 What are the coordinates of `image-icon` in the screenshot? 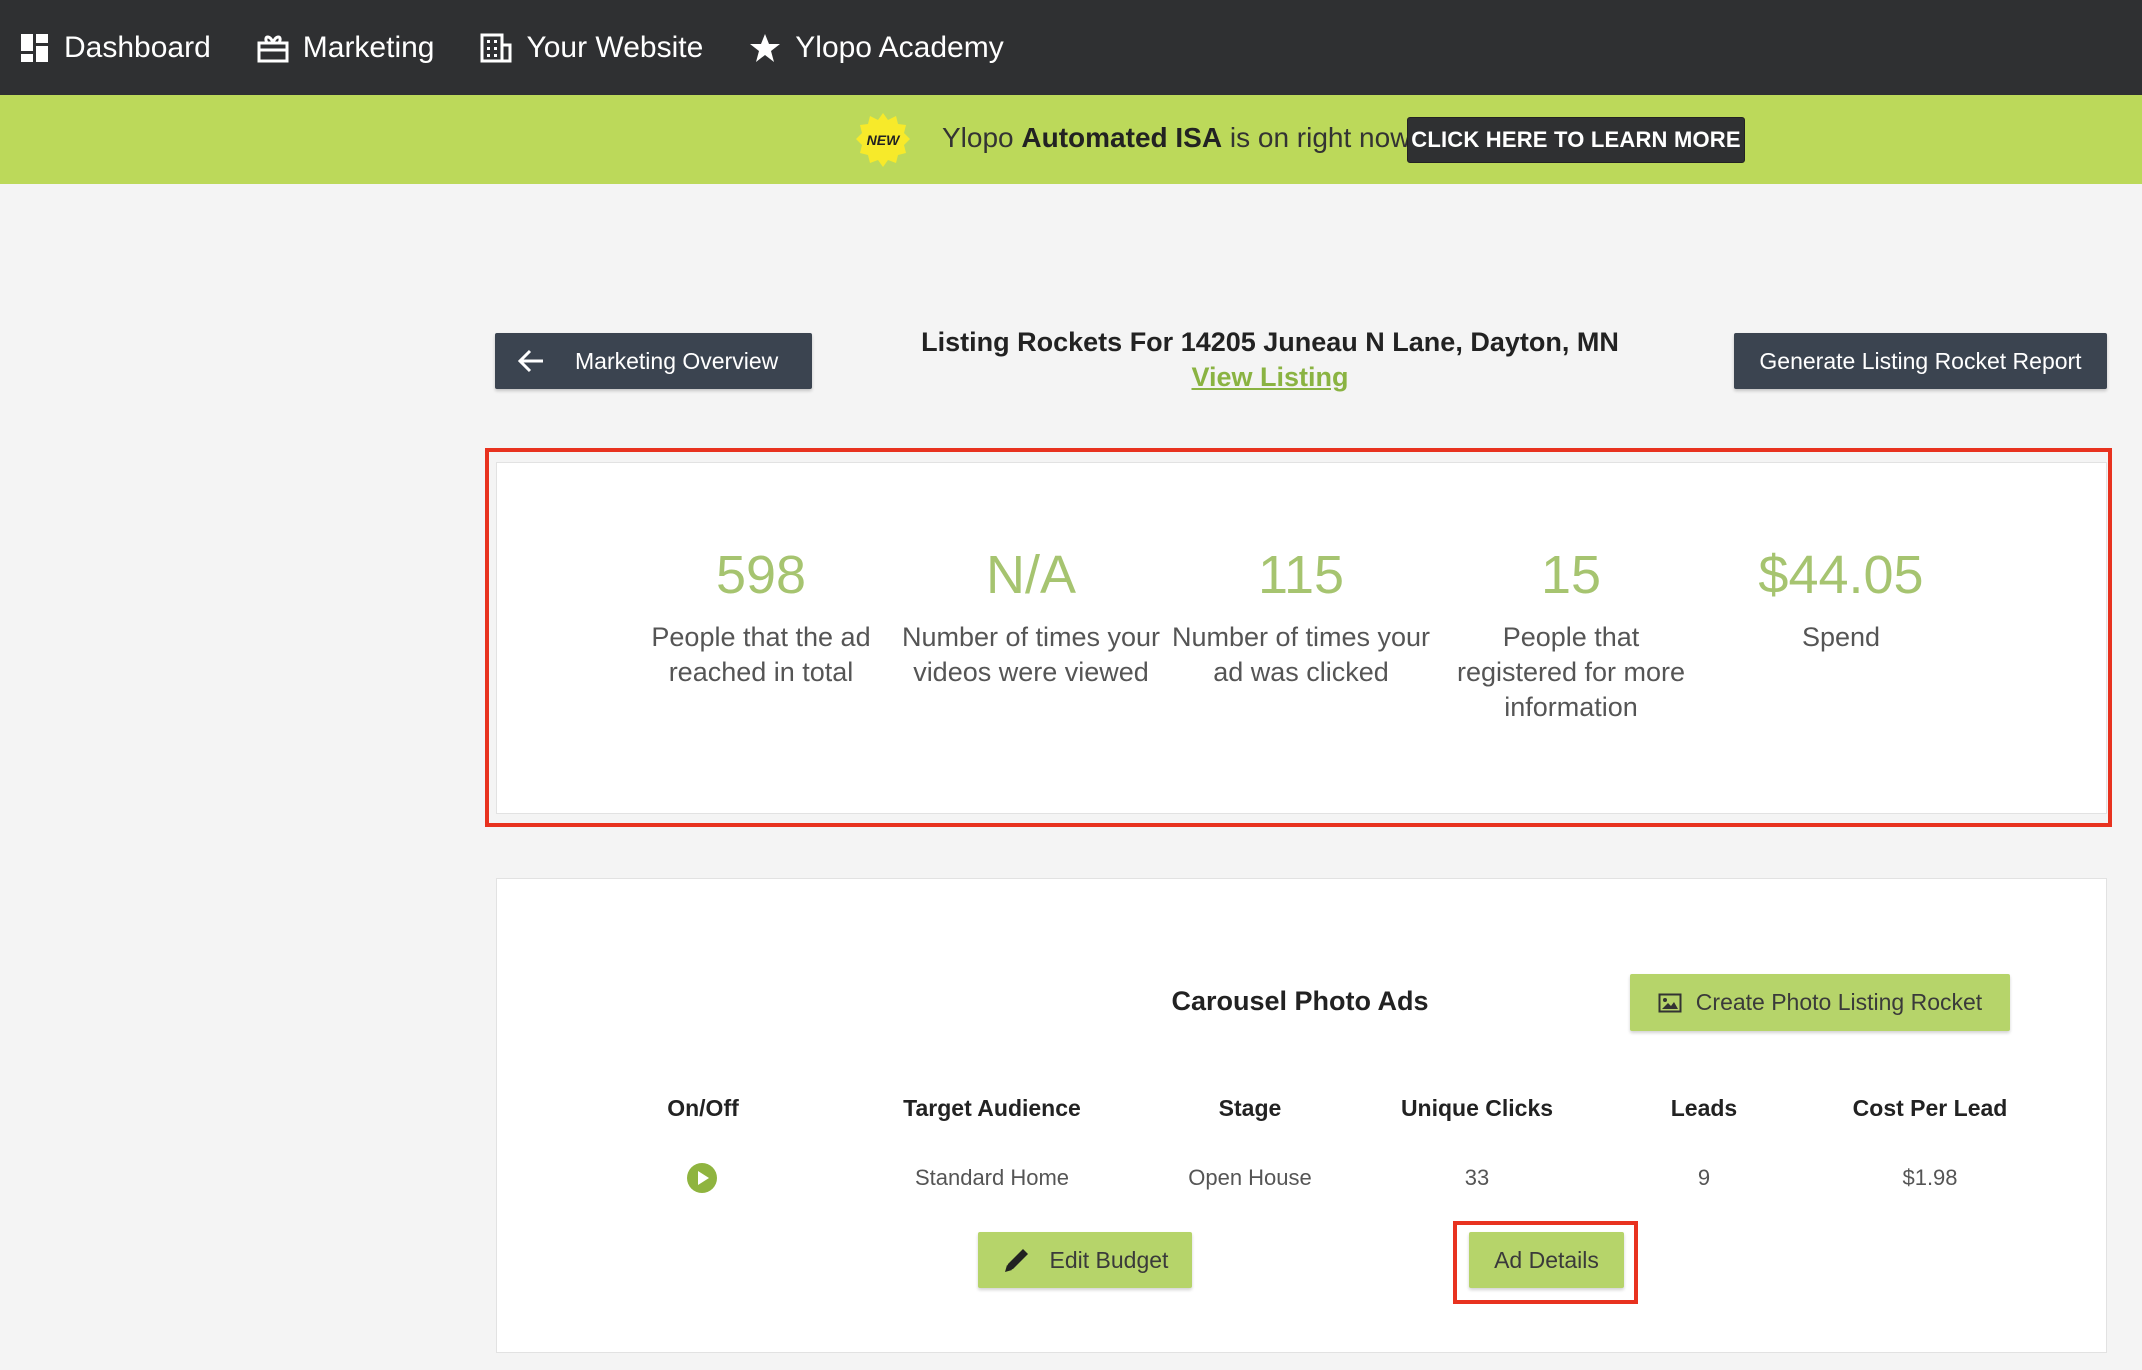 It's located at (1670, 1002).